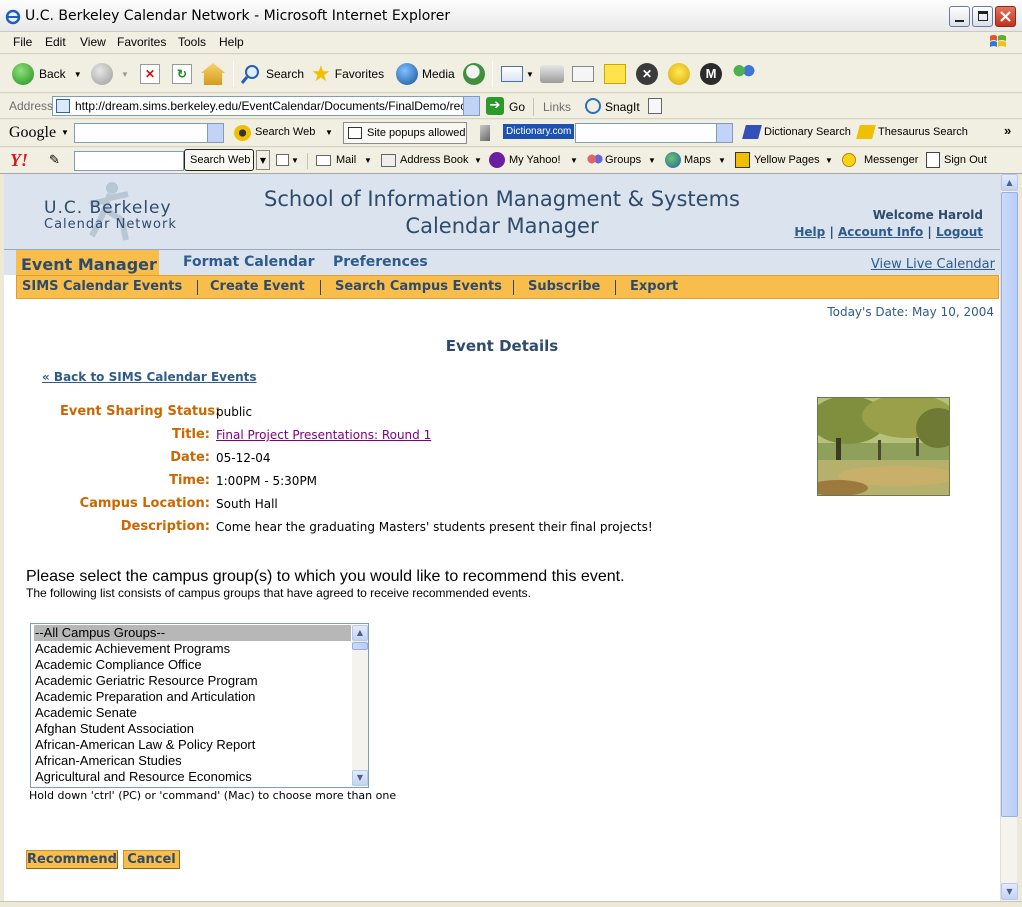 Image resolution: width=1022 pixels, height=907 pixels. Describe the element at coordinates (151, 859) in the screenshot. I see `cancel-button: Cancel` at that location.